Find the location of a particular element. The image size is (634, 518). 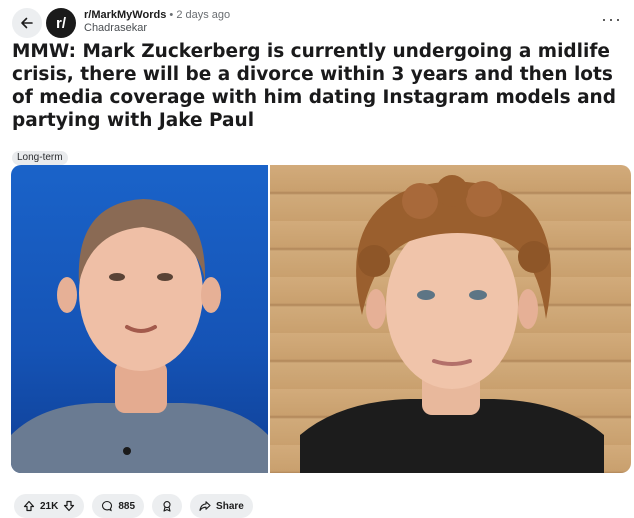

downvote-arrow-icon is located at coordinates (69, 506).